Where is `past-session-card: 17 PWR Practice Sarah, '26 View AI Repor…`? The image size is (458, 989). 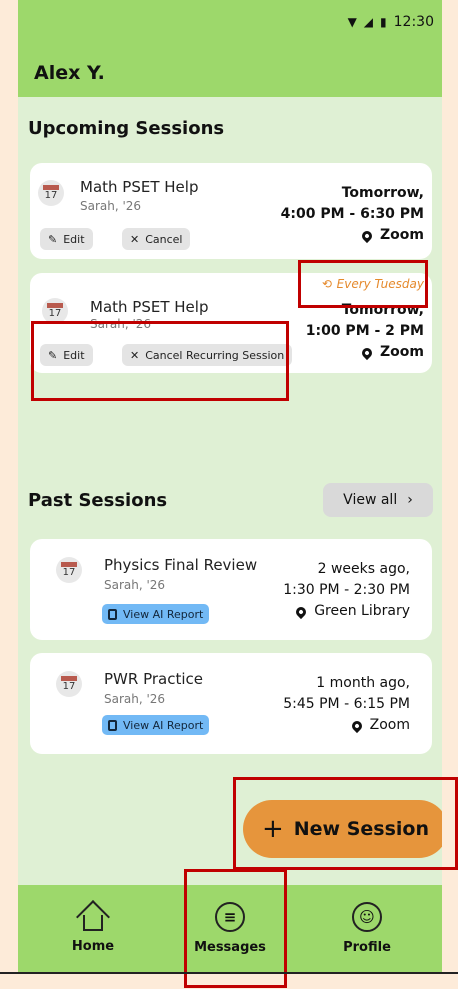 past-session-card: 17 PWR Practice Sarah, '26 View AI Repor… is located at coordinates (231, 703).